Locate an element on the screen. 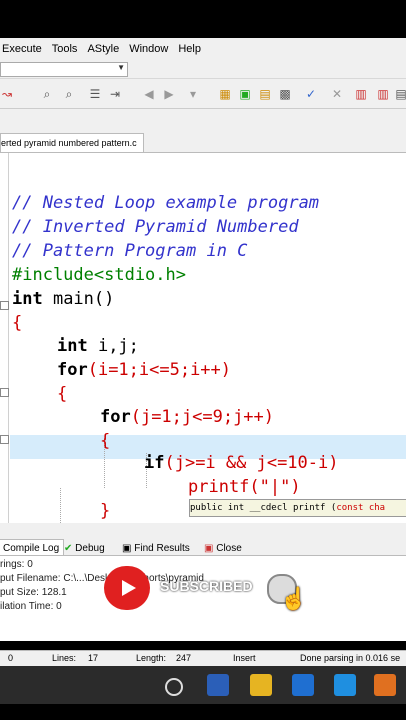  status-lines-label: Lines: is located at coordinates (64, 658).